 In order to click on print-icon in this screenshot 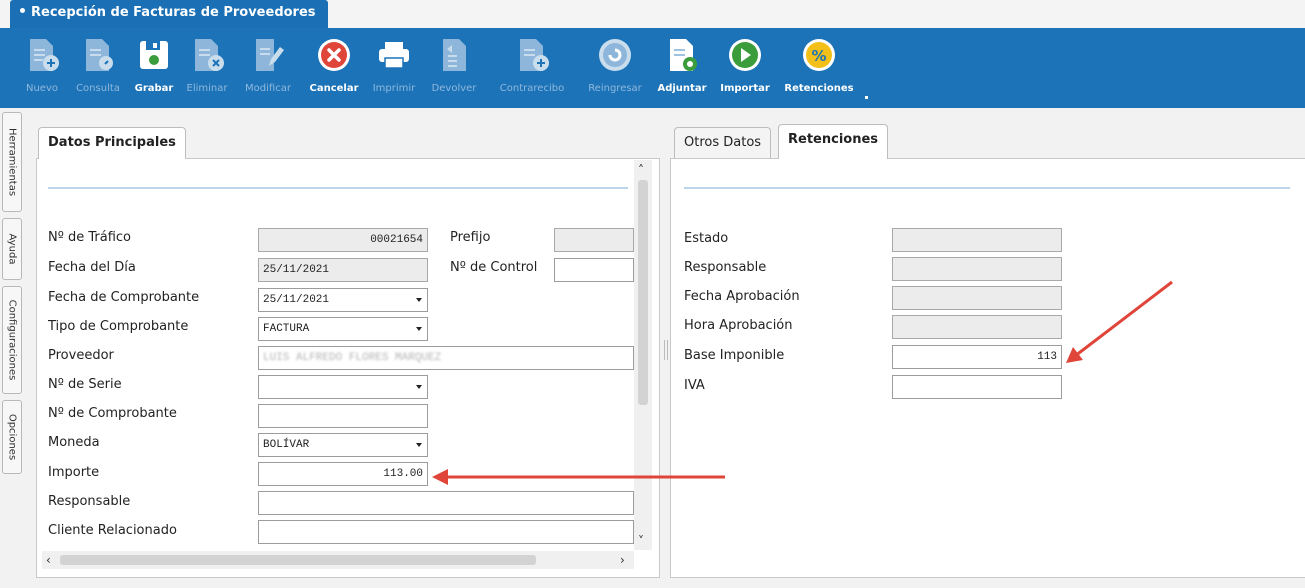, I will do `click(394, 55)`.